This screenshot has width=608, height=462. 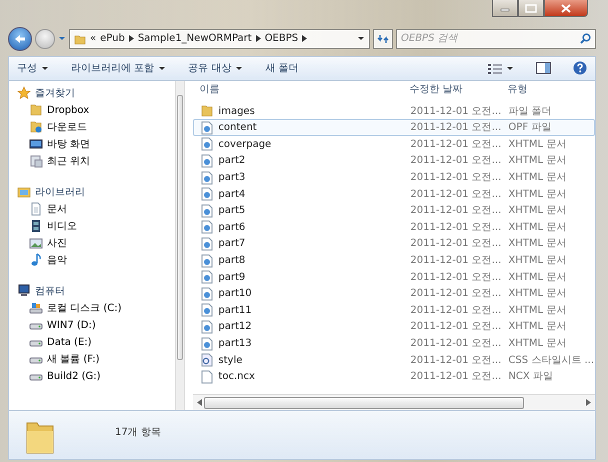 I want to click on file-row: part5 2011-12-01 오전... XHTML 문서, so click(x=394, y=211).